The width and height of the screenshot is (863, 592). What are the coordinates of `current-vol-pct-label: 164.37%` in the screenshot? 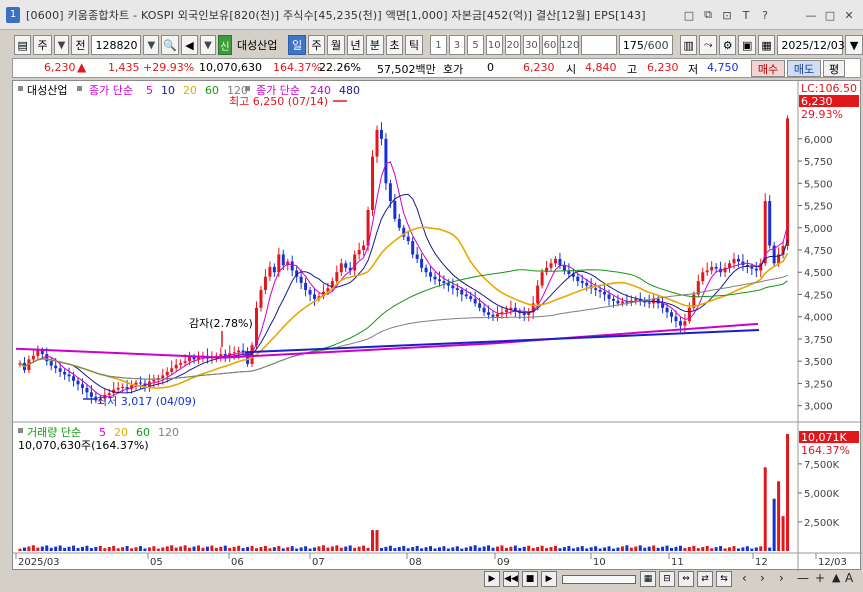 It's located at (825, 450).